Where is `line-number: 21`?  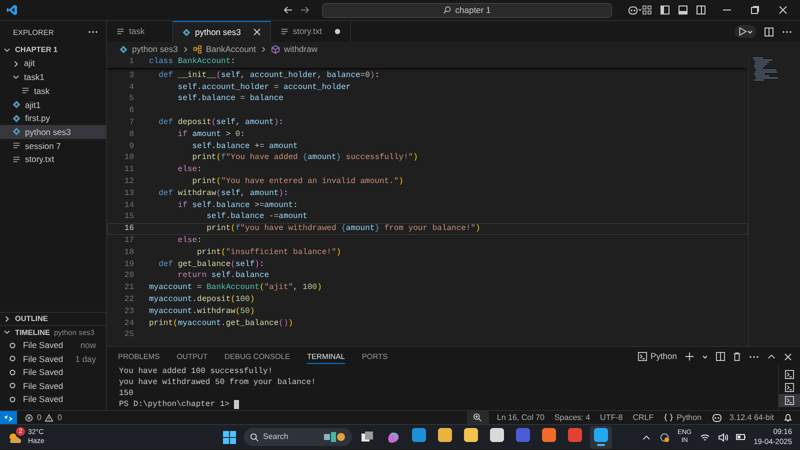 line-number: 21 is located at coordinates (128, 288).